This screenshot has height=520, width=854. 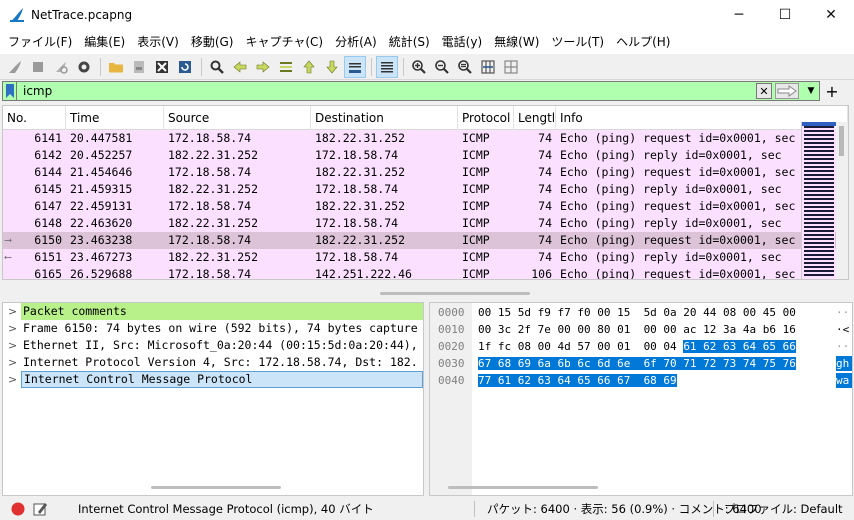 What do you see at coordinates (158, 42) in the screenshot?
I see `menu-view: 表示(V)` at bounding box center [158, 42].